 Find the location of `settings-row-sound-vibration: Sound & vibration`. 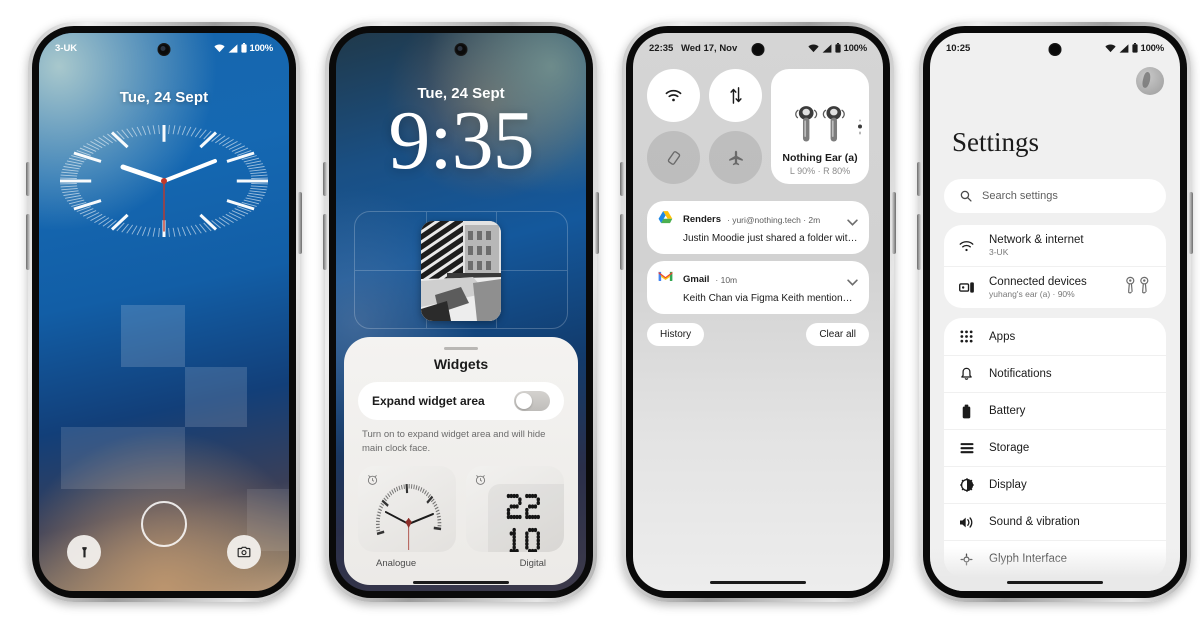

settings-row-sound-vibration: Sound & vibration is located at coordinates (1055, 521).